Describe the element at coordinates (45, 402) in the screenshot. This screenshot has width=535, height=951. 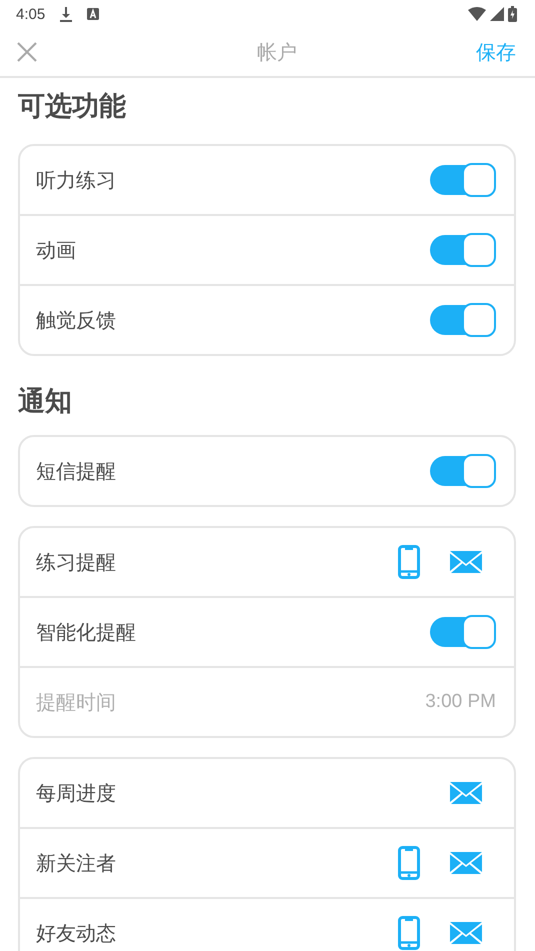
I see `section-title: 通知` at that location.